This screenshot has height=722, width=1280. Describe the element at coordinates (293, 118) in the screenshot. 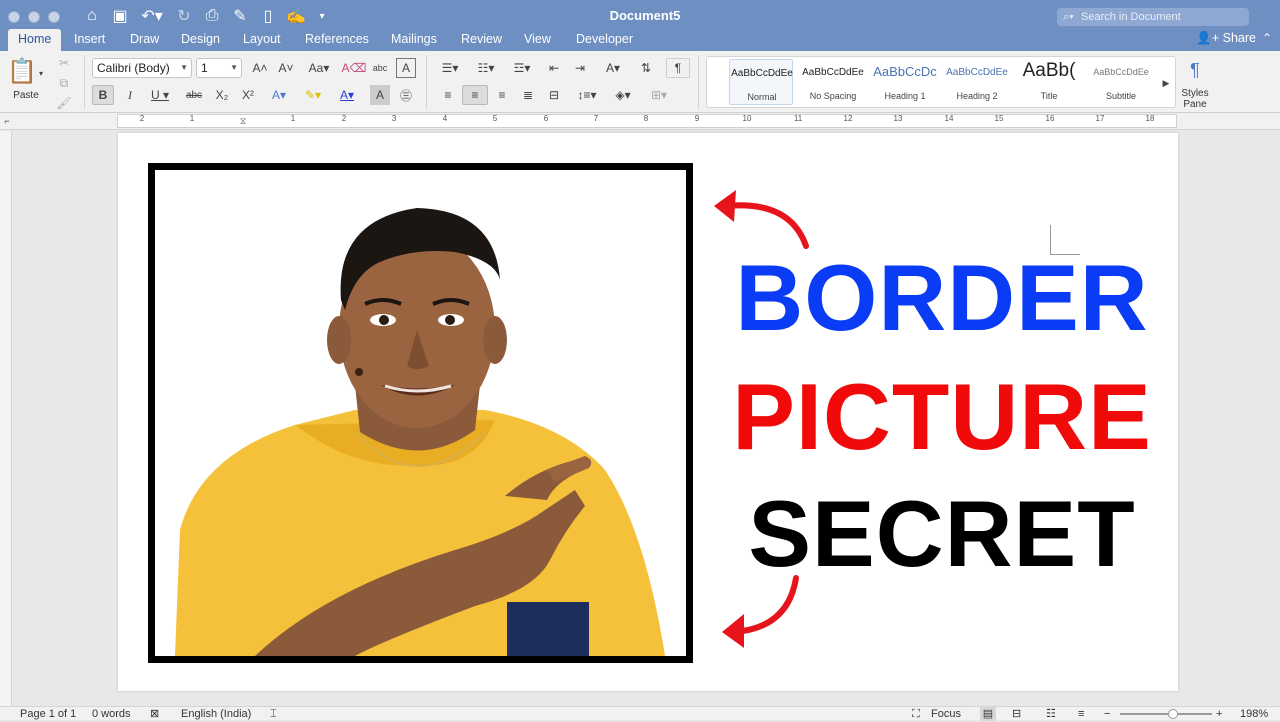

I see `ruler-label: 1` at that location.